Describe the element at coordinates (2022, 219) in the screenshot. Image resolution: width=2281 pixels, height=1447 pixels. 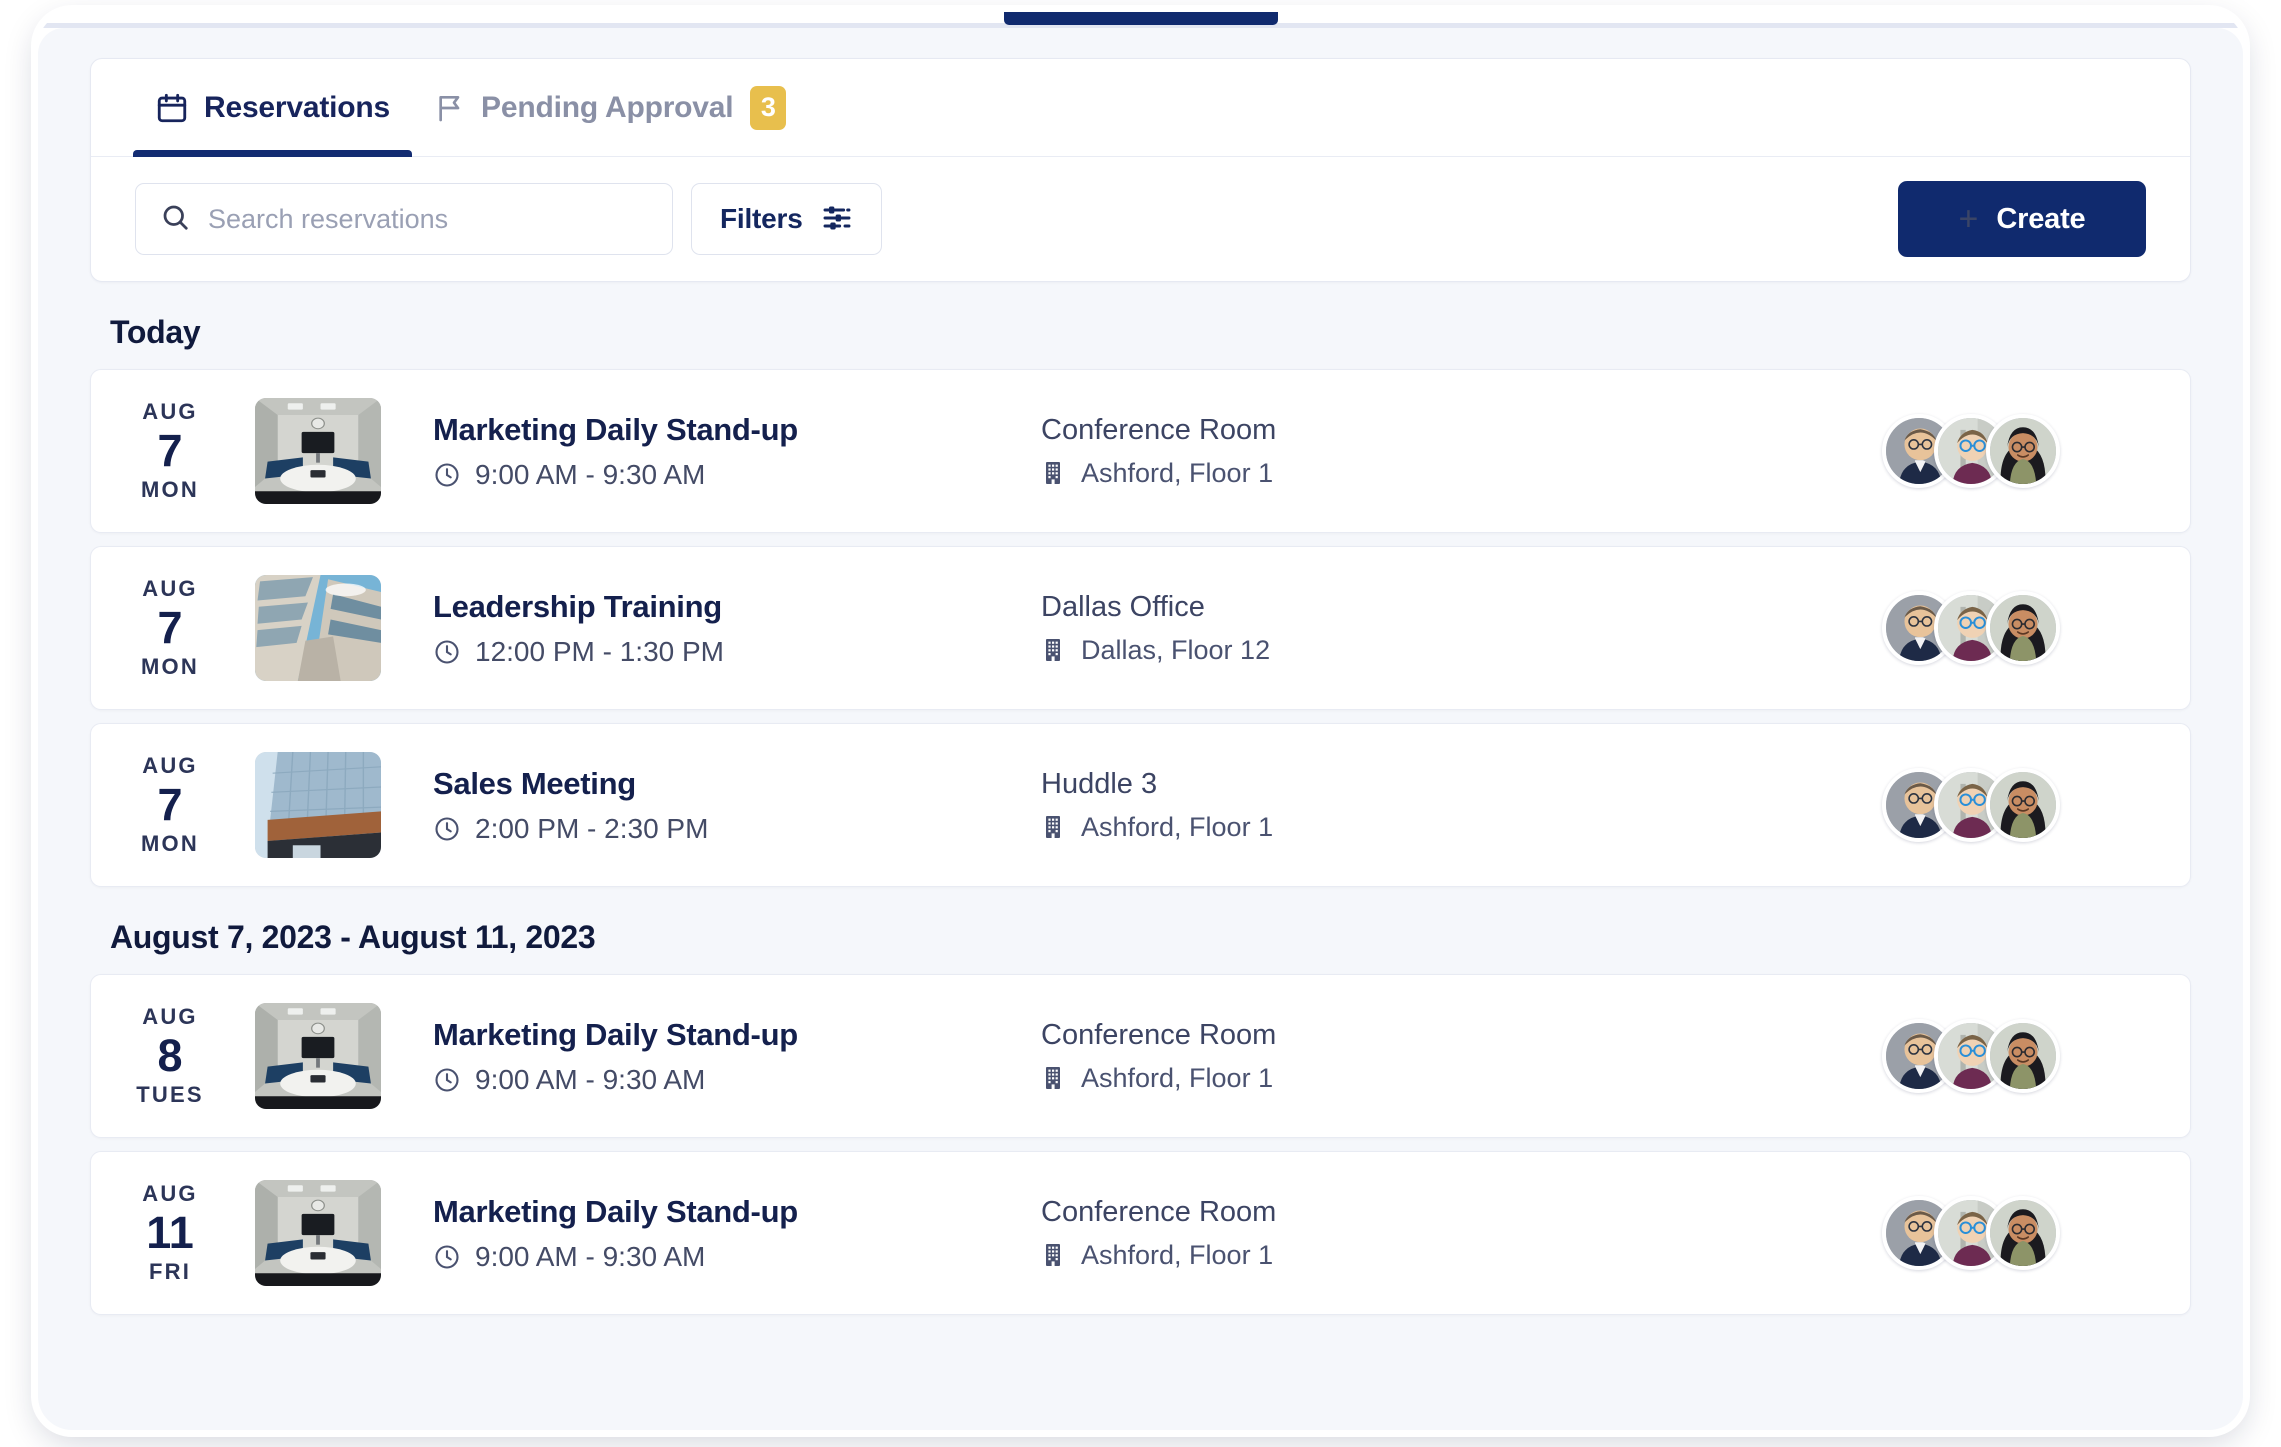
I see `create-button: + Create` at that location.